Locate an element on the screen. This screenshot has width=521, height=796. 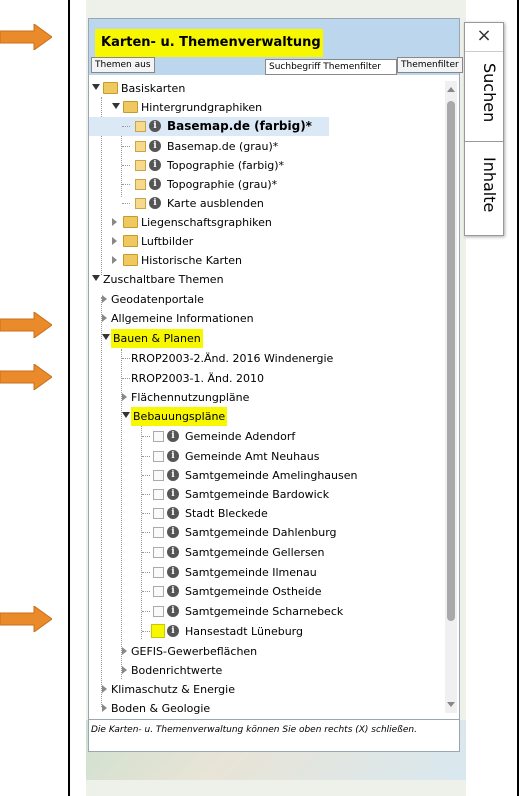
tab-suchen: Suchen is located at coordinates (485, 92).